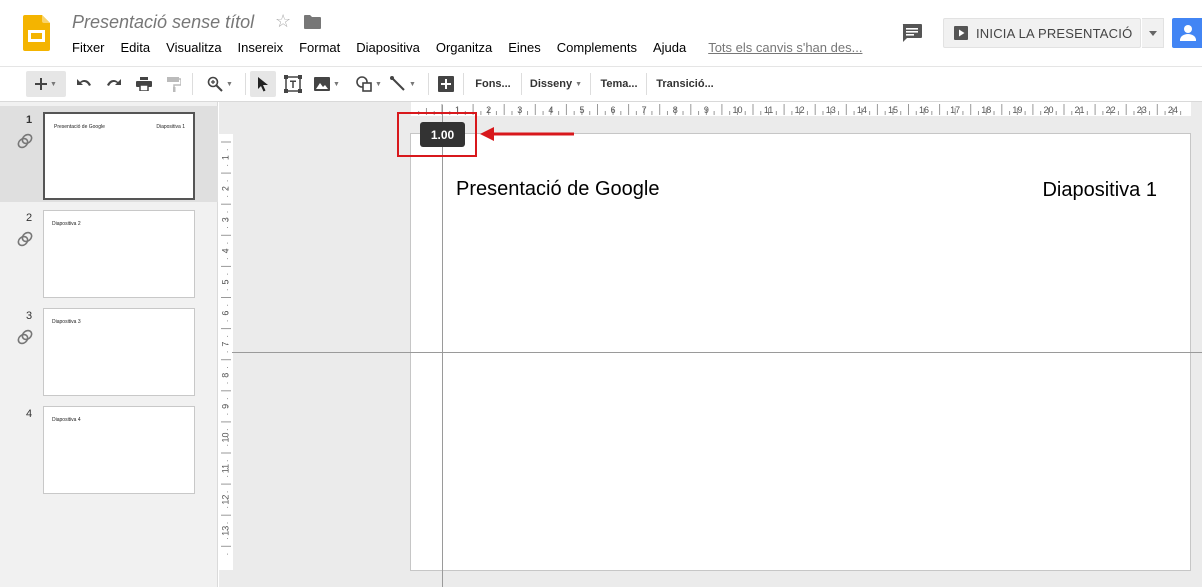 This screenshot has width=1202, height=587. What do you see at coordinates (669, 48) in the screenshot?
I see `menu-help: Ajuda` at bounding box center [669, 48].